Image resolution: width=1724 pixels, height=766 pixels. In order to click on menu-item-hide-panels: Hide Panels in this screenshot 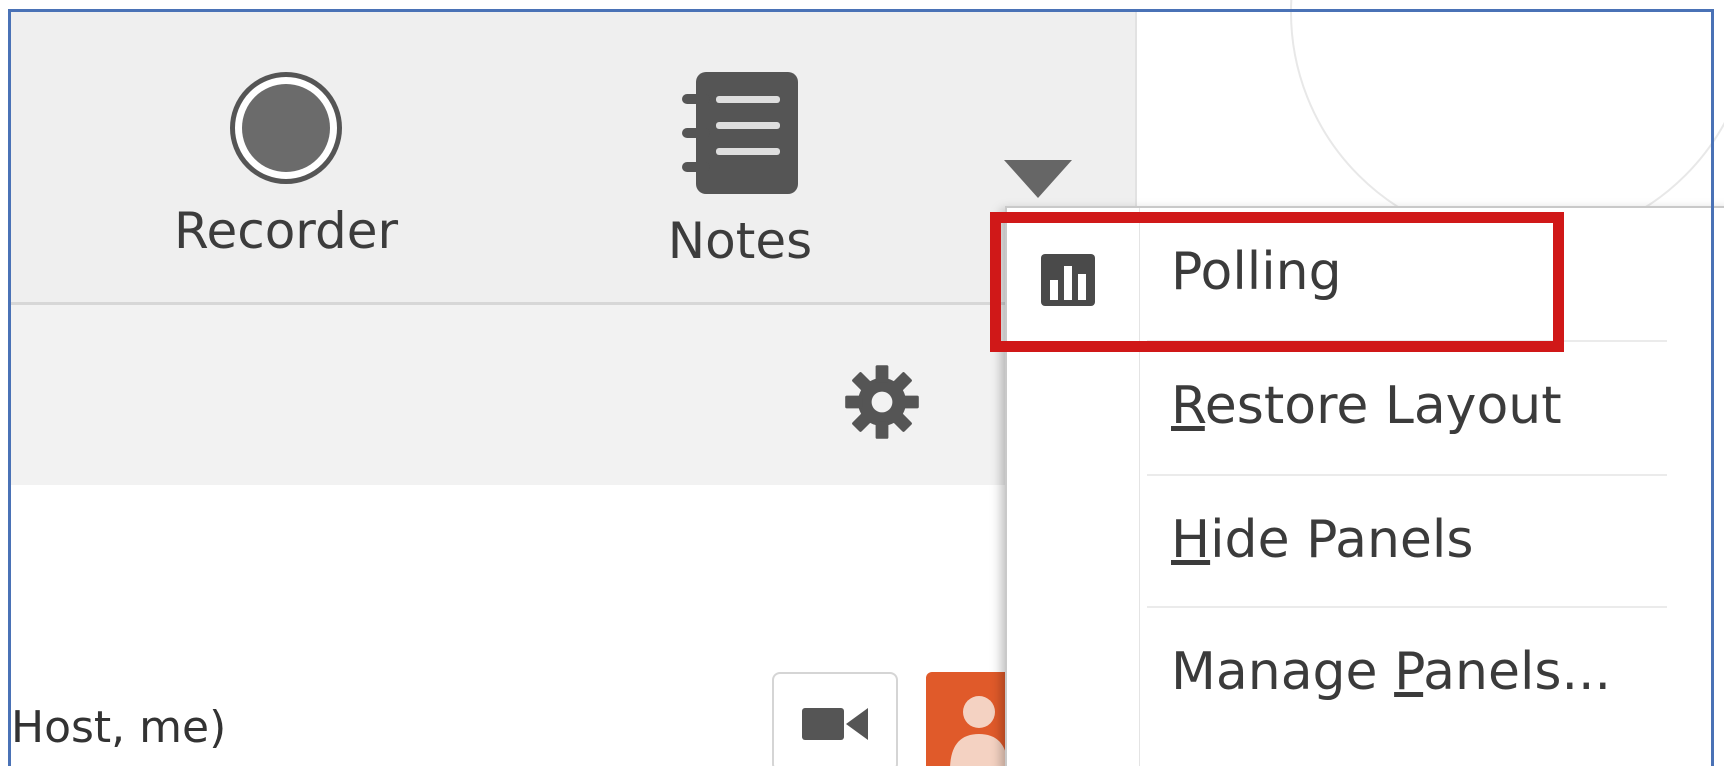, I will do `click(1365, 547)`.